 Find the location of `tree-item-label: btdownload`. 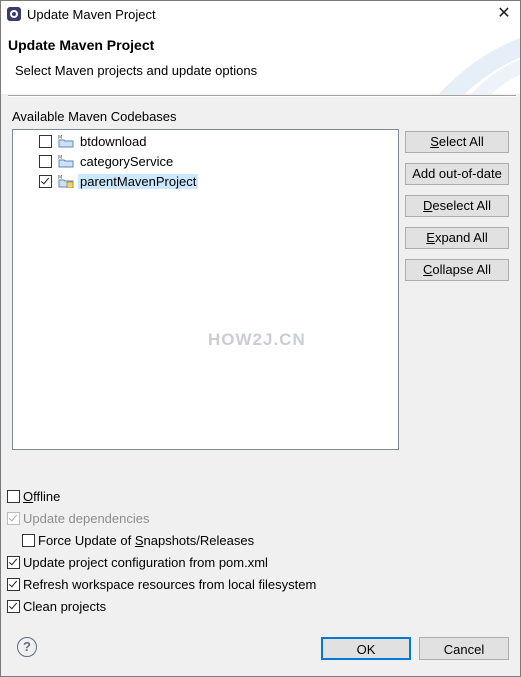

tree-item-label: btdownload is located at coordinates (113, 141).